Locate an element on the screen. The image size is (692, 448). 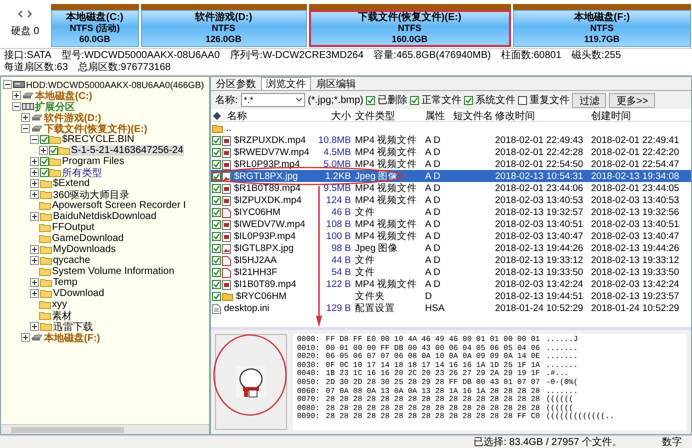
disk-info: 接口:SATA is located at coordinates (28, 56).